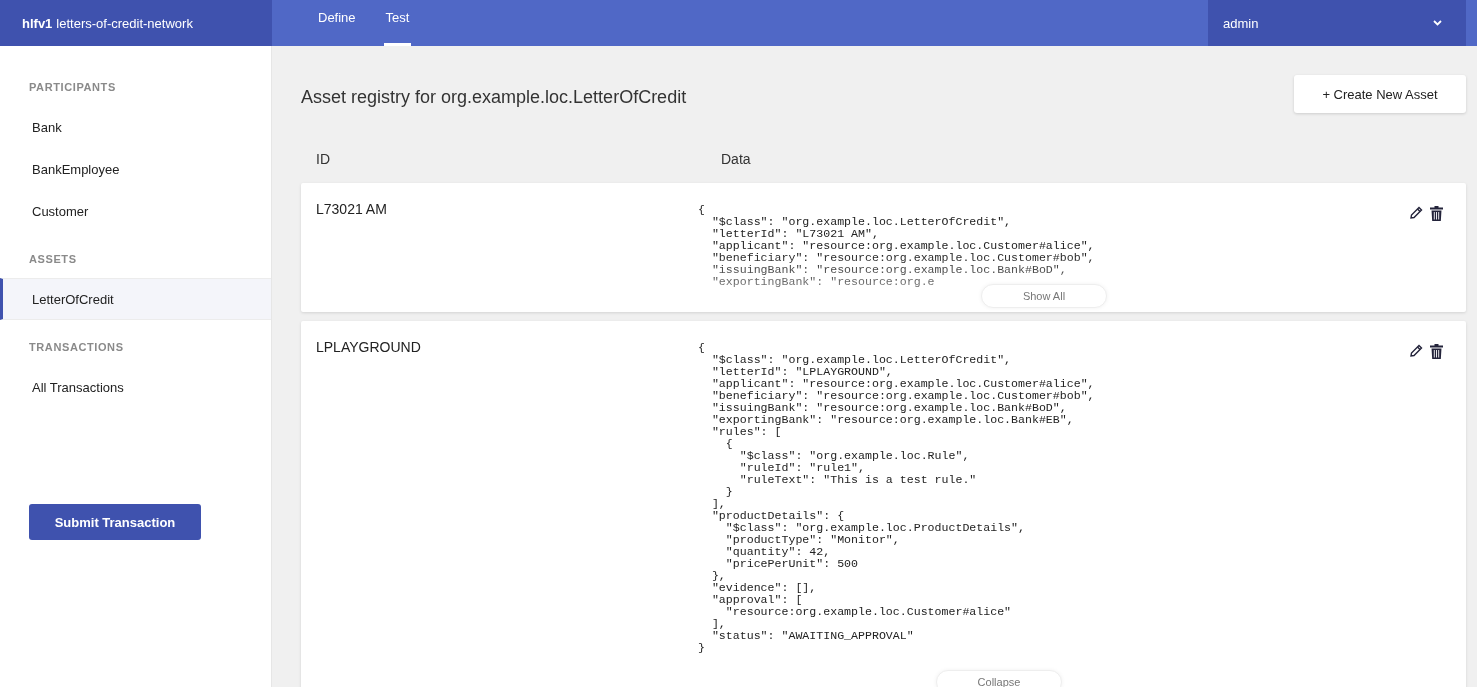 The width and height of the screenshot is (1477, 687). Describe the element at coordinates (1437, 23) in the screenshot. I see `chevron-icon` at that location.